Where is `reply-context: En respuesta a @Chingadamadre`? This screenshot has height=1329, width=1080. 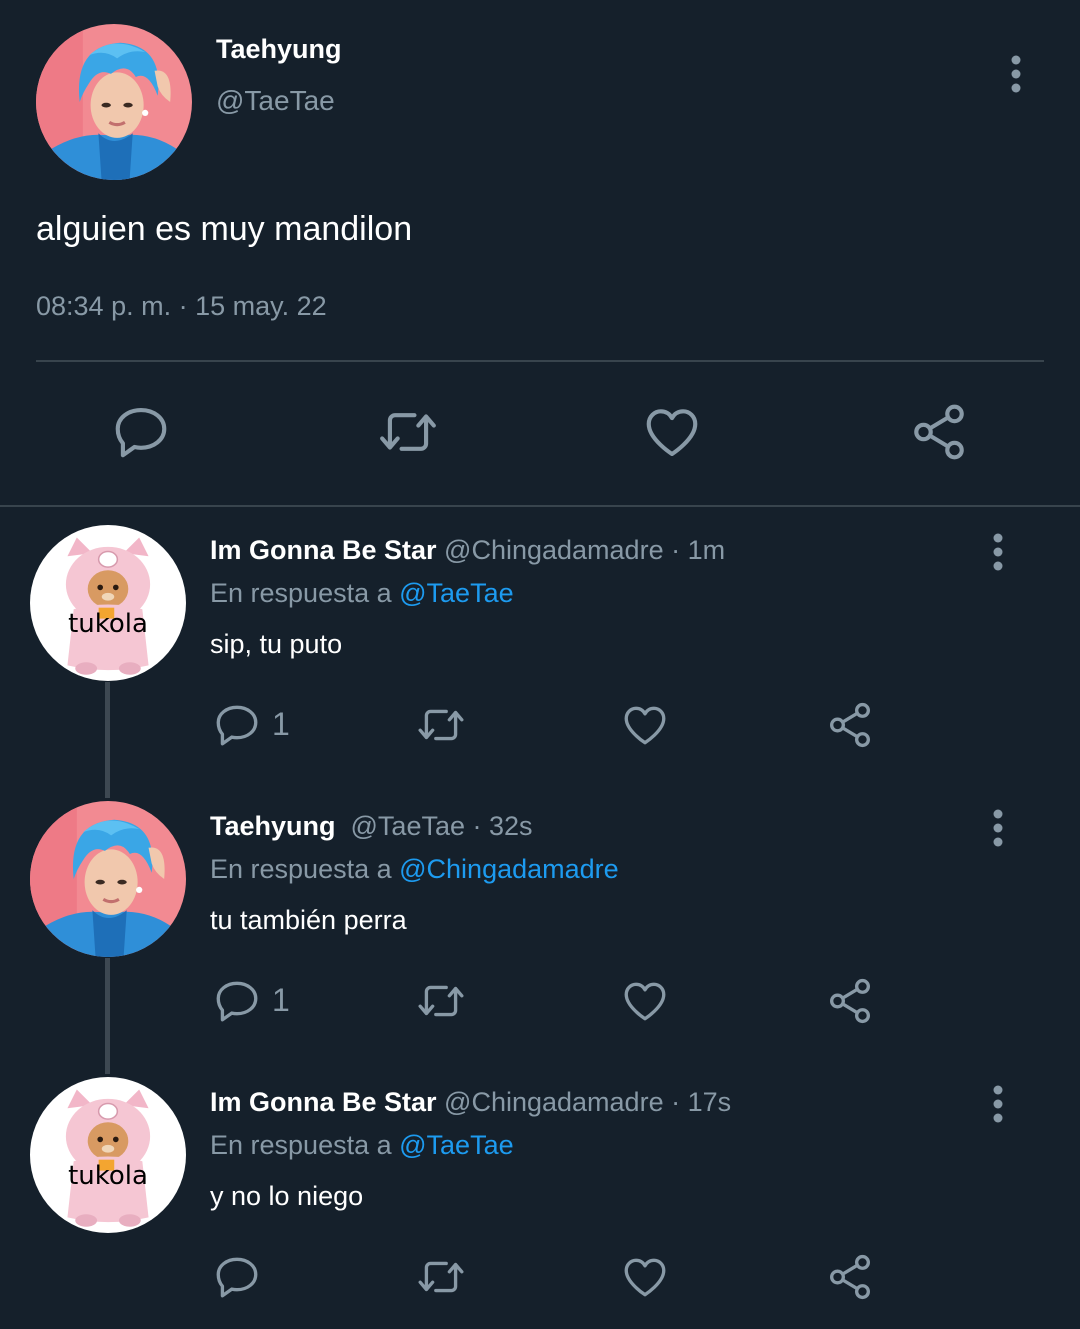 reply-context: En respuesta a @Chingadamadre is located at coordinates (414, 869).